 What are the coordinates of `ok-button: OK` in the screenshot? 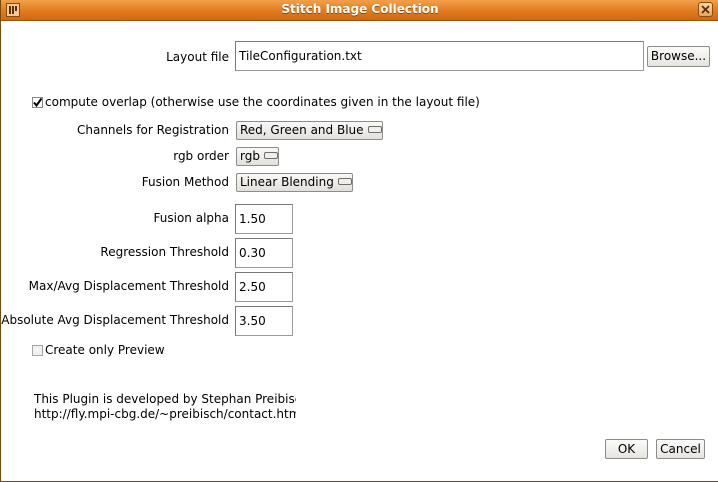 It's located at (626, 449).